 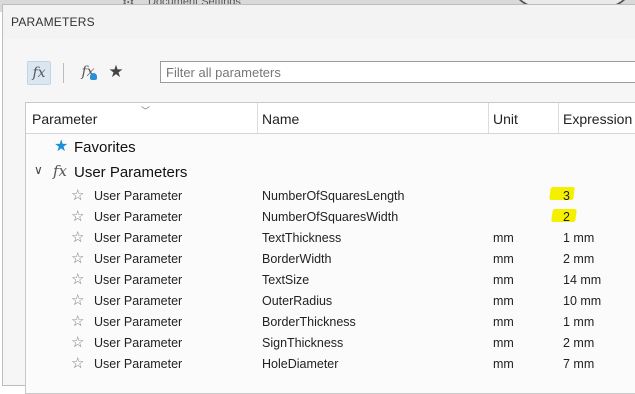 I want to click on person-icon, so click(x=93, y=76).